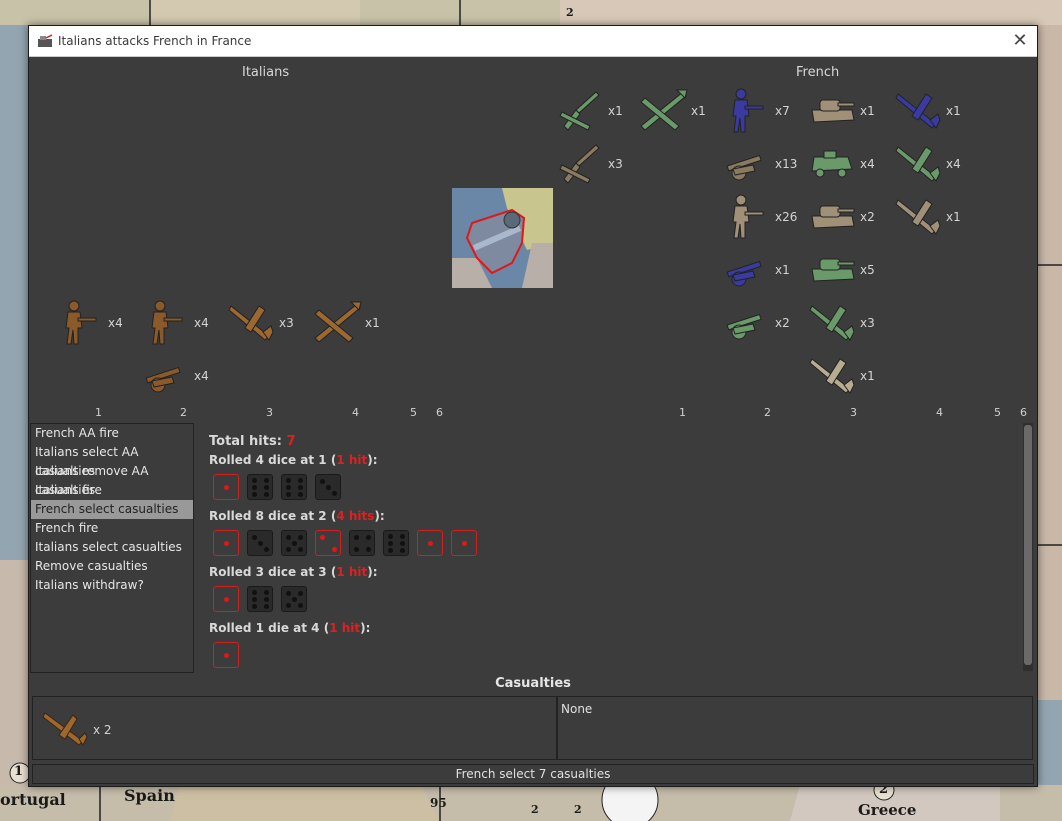 The height and width of the screenshot is (821, 1062). Describe the element at coordinates (65, 729) in the screenshot. I see `italian-fighter-icon` at that location.